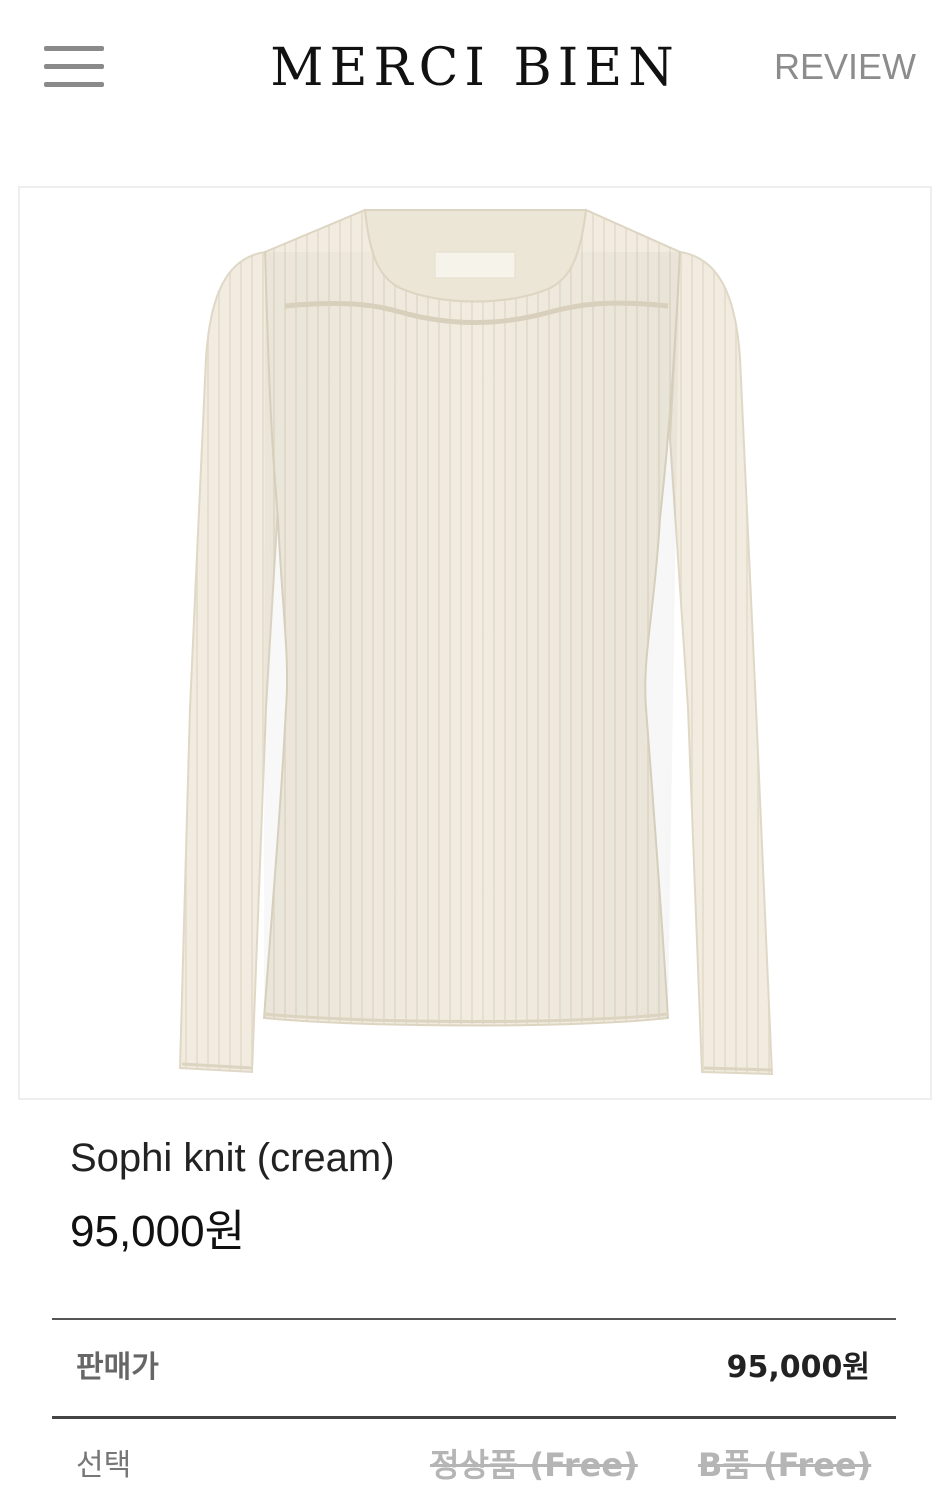 This screenshot has height=1500, width=946. What do you see at coordinates (845, 67) in the screenshot?
I see `review-link: REVIEW` at bounding box center [845, 67].